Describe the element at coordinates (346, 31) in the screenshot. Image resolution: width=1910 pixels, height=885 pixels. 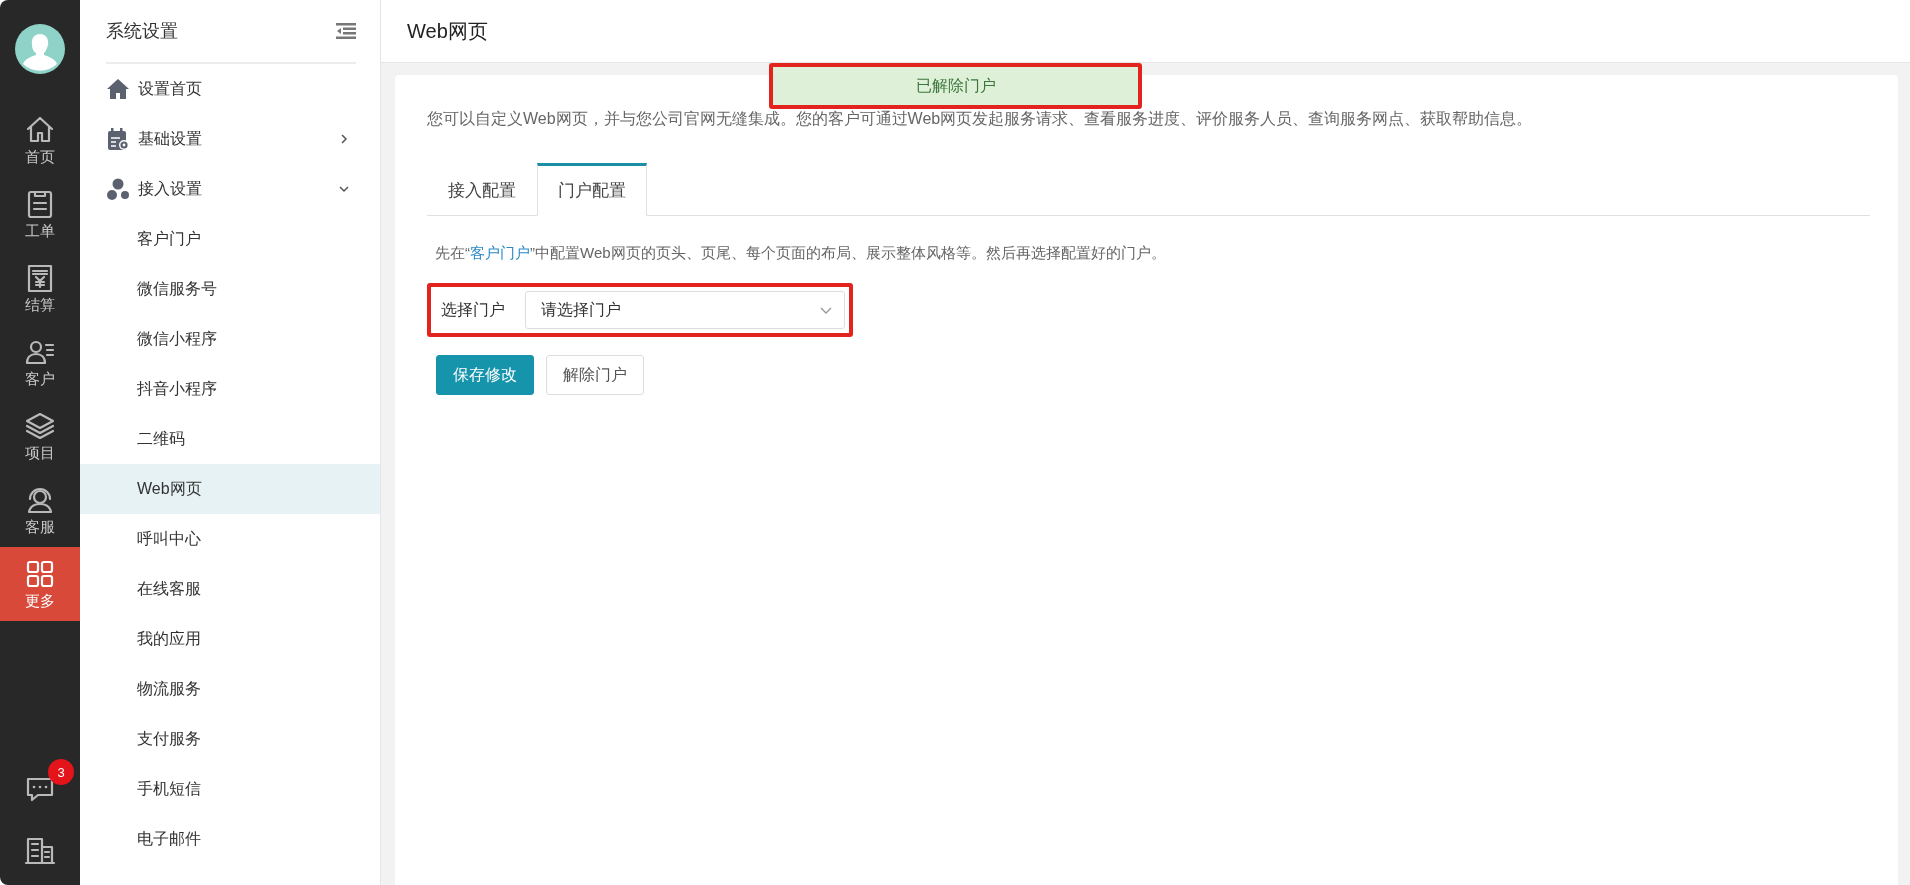
I see `collapse-menu-icon` at that location.